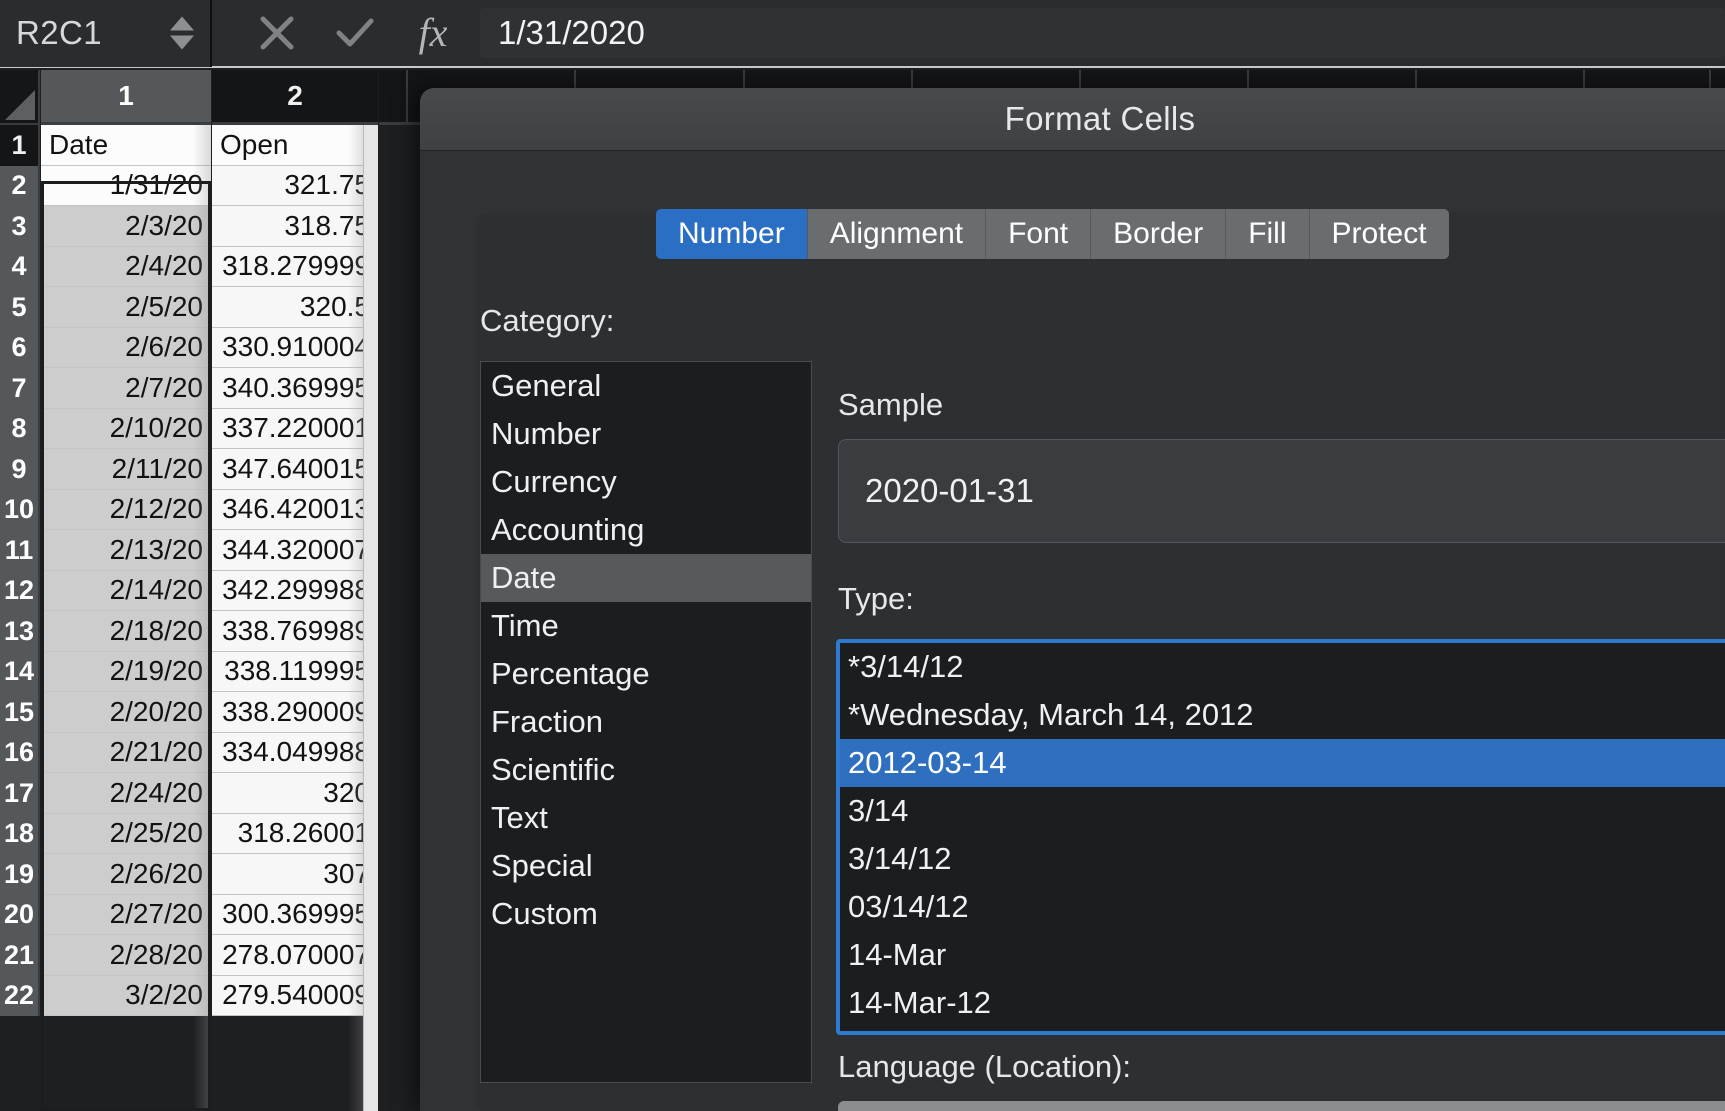 Image resolution: width=1725 pixels, height=1111 pixels. Describe the element at coordinates (1268, 234) in the screenshot. I see `tab-fill: Fill` at that location.